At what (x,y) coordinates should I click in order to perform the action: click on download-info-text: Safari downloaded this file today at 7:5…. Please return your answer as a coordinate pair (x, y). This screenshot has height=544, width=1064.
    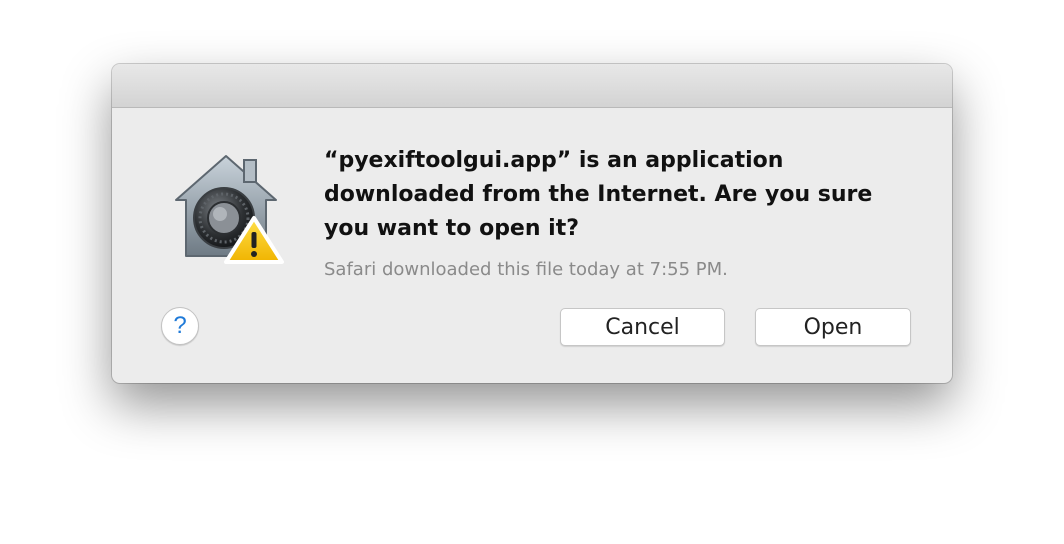
    Looking at the image, I should click on (526, 269).